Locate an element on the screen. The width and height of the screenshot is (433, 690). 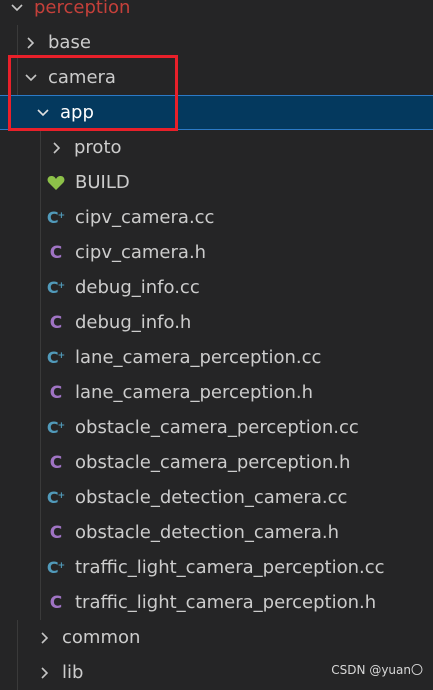
tree-item-label: base is located at coordinates (69, 42).